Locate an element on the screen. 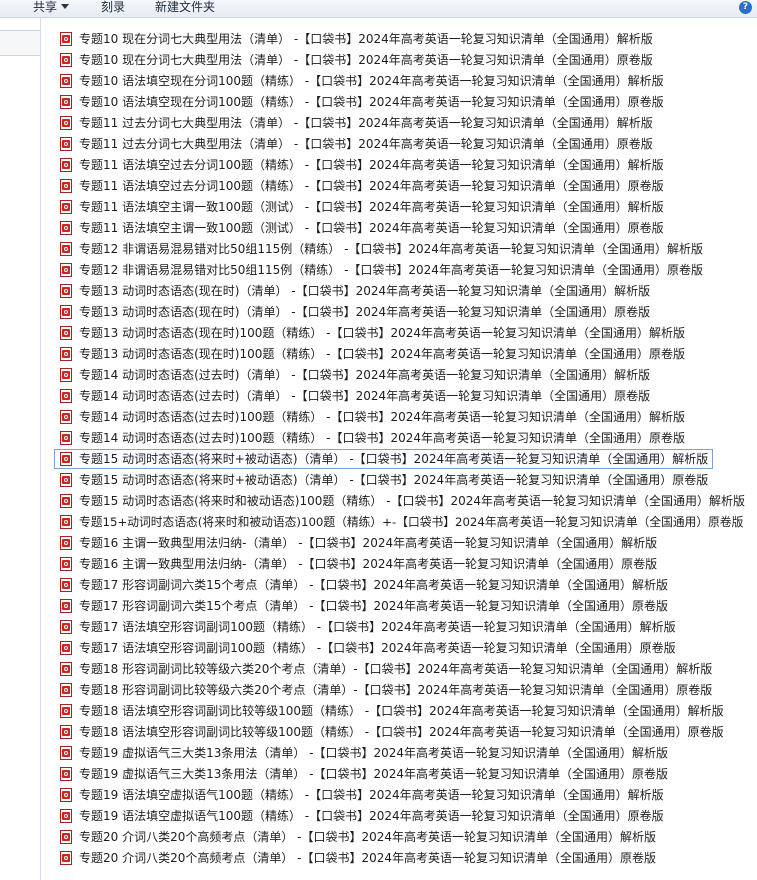  share-label: 共享 is located at coordinates (45, 7).